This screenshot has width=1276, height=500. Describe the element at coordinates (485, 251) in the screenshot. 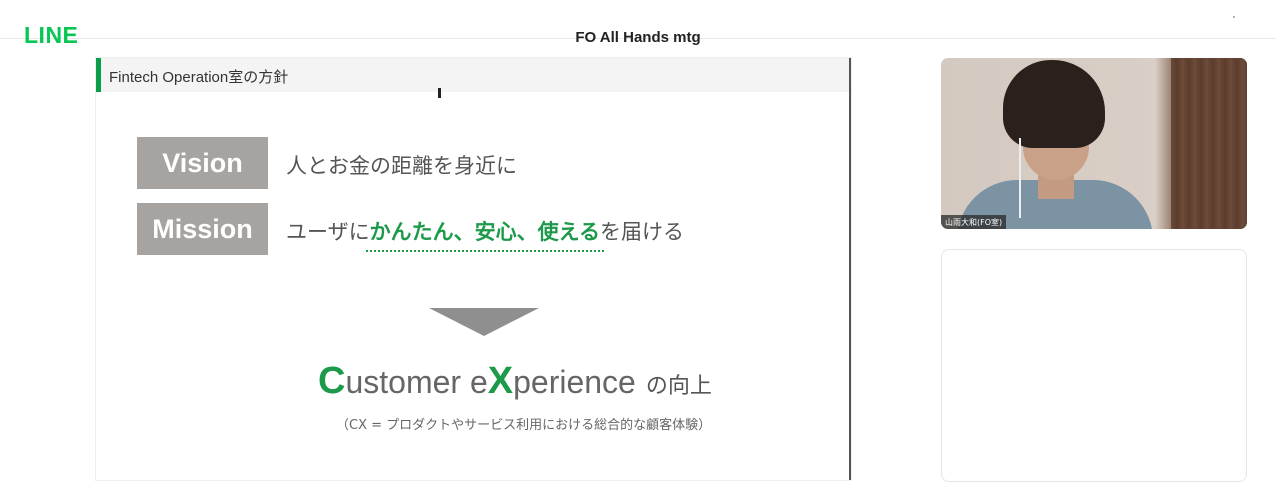

I see `mission-underline` at that location.